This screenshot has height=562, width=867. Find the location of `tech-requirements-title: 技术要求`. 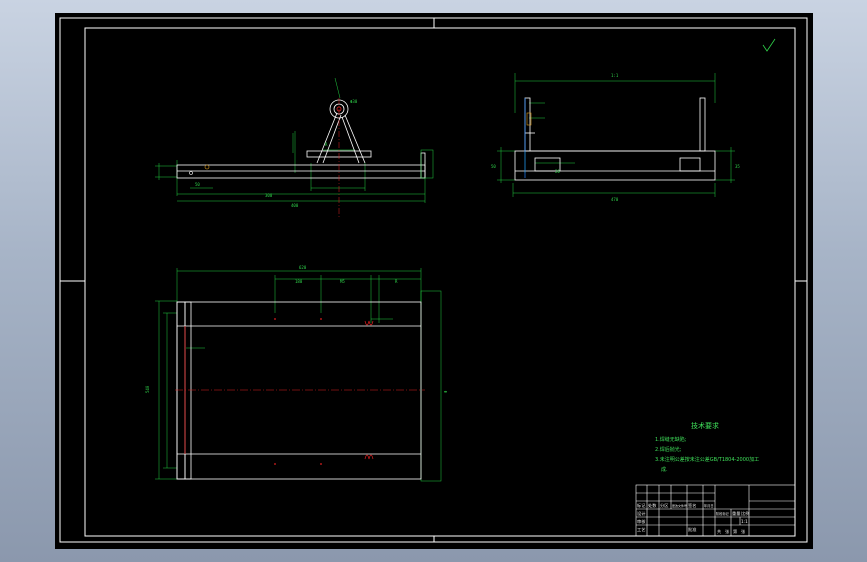

tech-requirements-title: 技术要求 is located at coordinates (705, 425).